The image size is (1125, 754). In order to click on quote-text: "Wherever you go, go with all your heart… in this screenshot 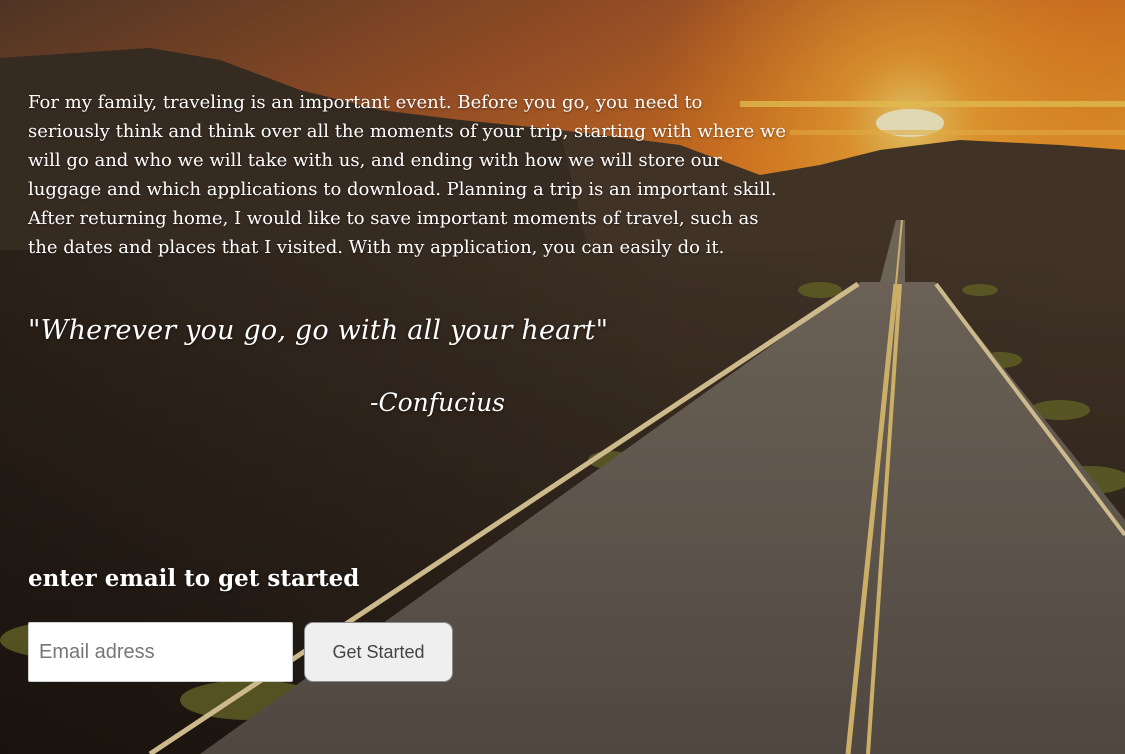, I will do `click(318, 330)`.